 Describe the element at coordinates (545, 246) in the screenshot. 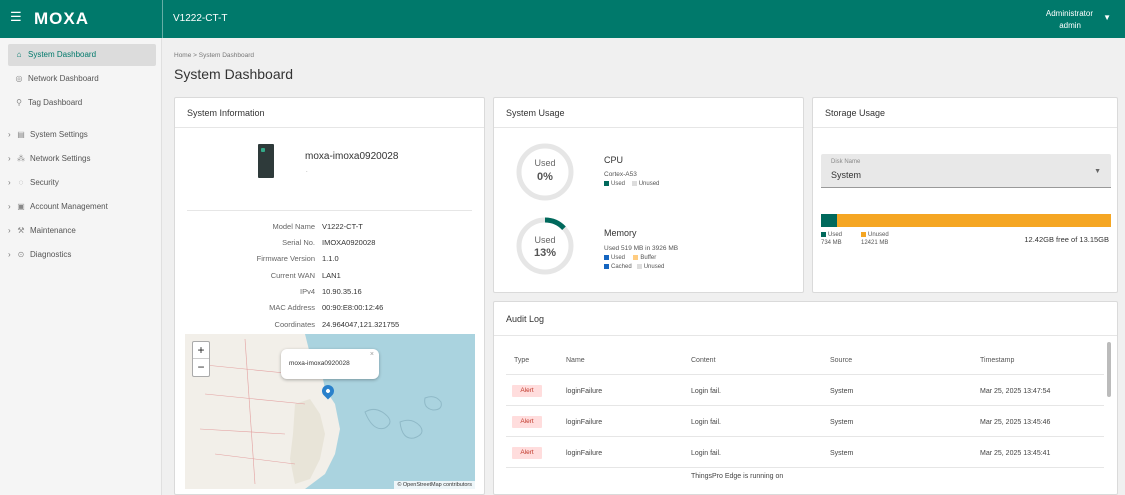

I see `memory-gauge` at that location.